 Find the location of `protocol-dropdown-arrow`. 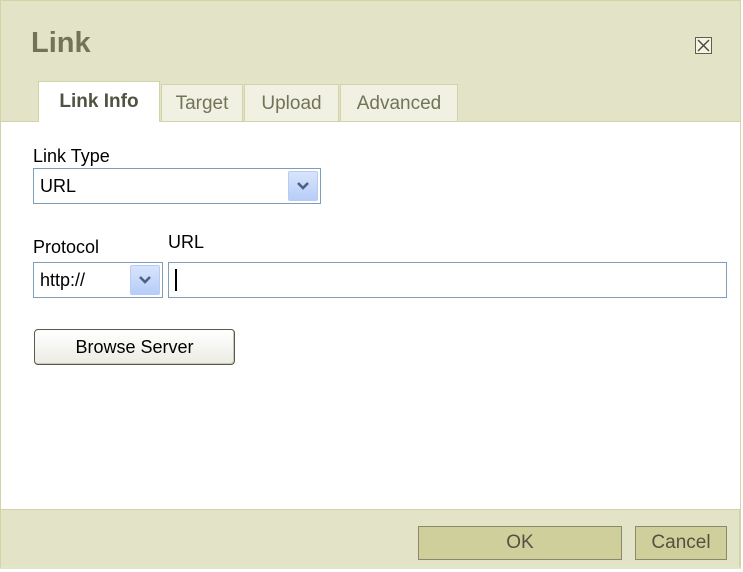

protocol-dropdown-arrow is located at coordinates (145, 280).